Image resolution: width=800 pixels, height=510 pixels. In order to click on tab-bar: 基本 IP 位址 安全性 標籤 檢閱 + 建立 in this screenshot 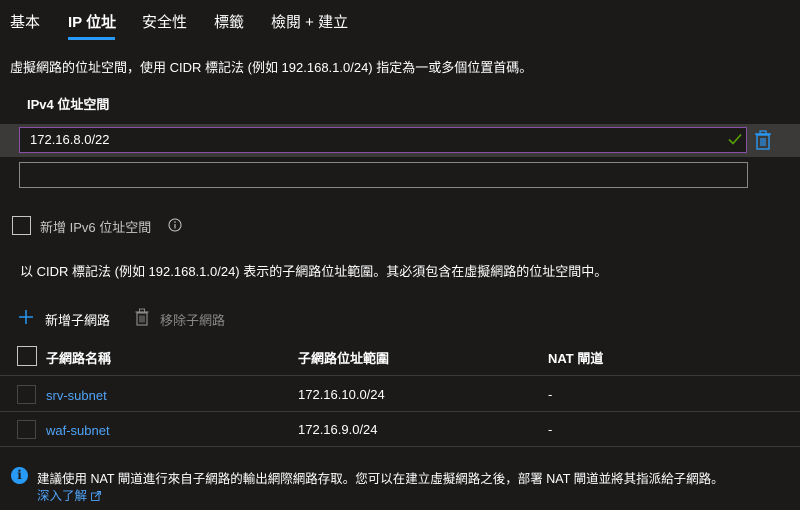, I will do `click(400, 22)`.